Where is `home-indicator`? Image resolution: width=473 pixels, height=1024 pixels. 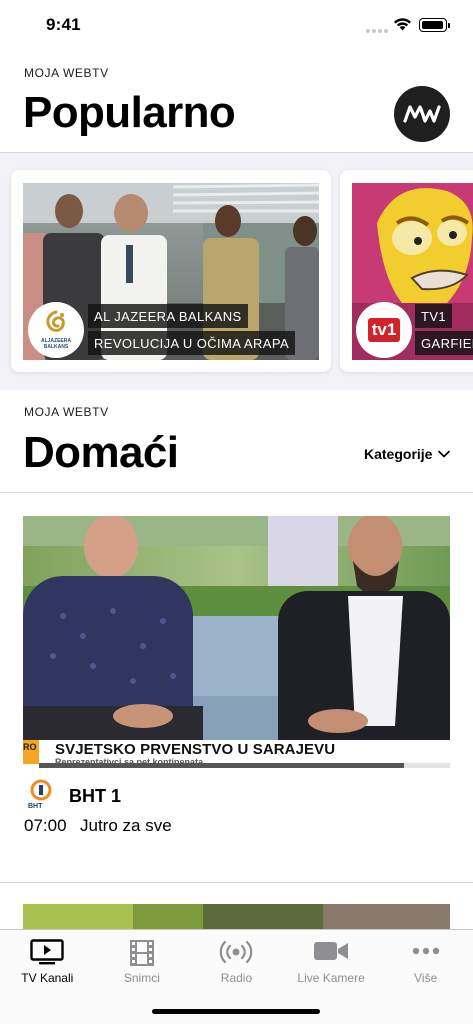
home-indicator is located at coordinates (236, 1011).